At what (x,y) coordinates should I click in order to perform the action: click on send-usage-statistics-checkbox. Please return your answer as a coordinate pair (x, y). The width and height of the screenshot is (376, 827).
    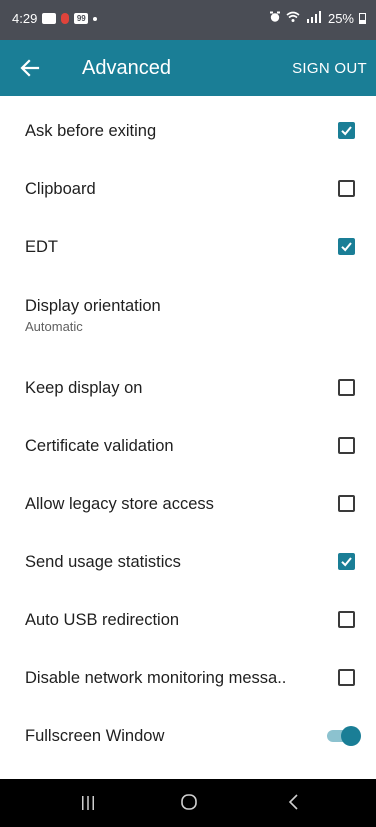
    Looking at the image, I should click on (346, 561).